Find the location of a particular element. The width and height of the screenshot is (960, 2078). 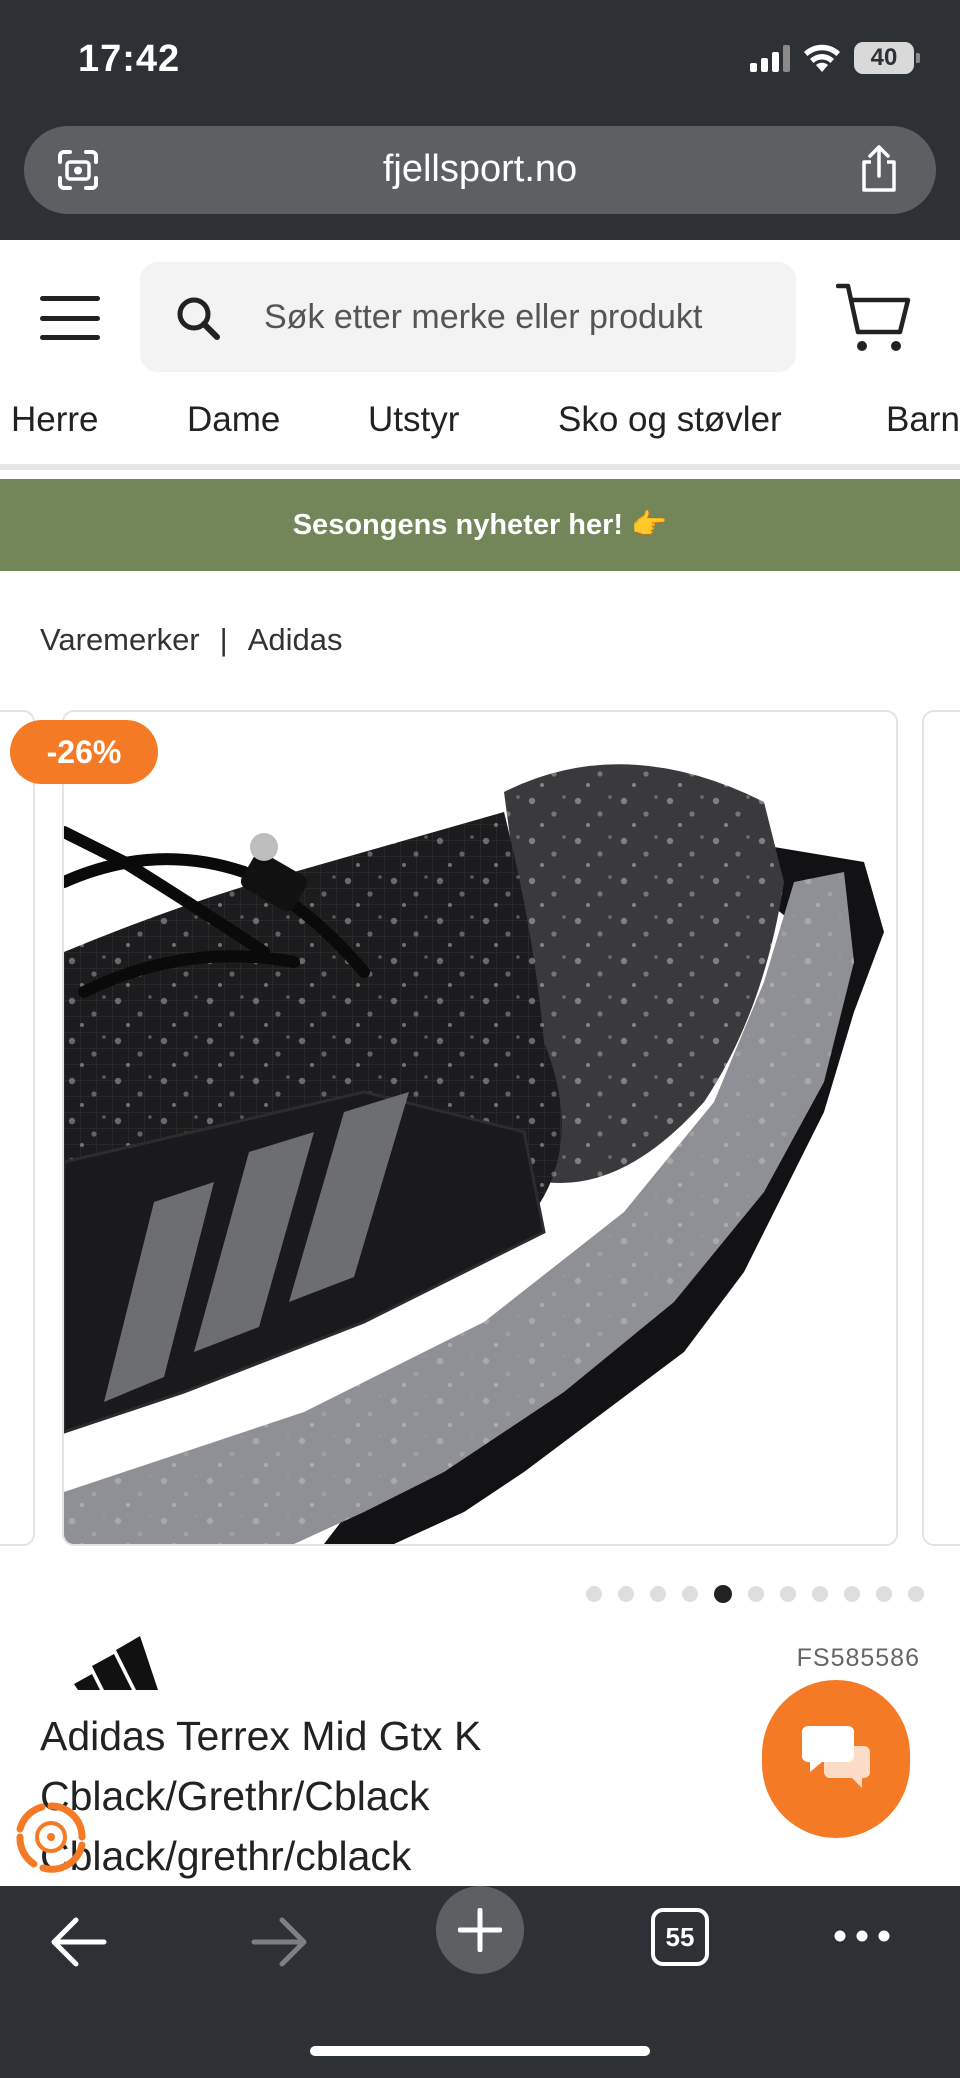

url-text: fjellsport.no is located at coordinates (480, 169).